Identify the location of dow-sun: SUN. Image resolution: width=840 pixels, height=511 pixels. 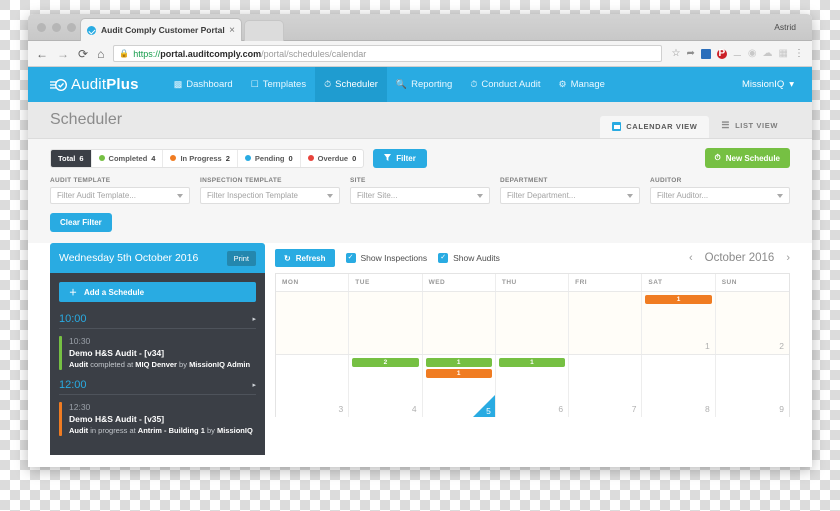
(729, 282).